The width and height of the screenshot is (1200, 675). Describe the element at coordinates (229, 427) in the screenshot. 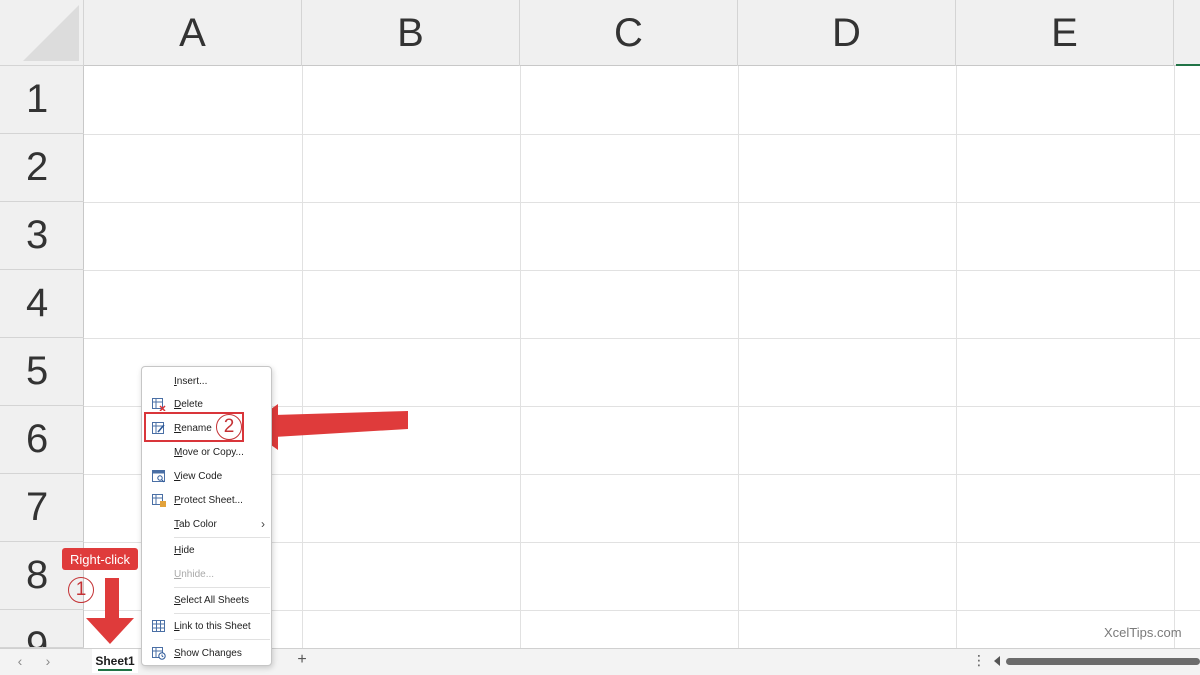

I see `step-2-badge: 2` at that location.